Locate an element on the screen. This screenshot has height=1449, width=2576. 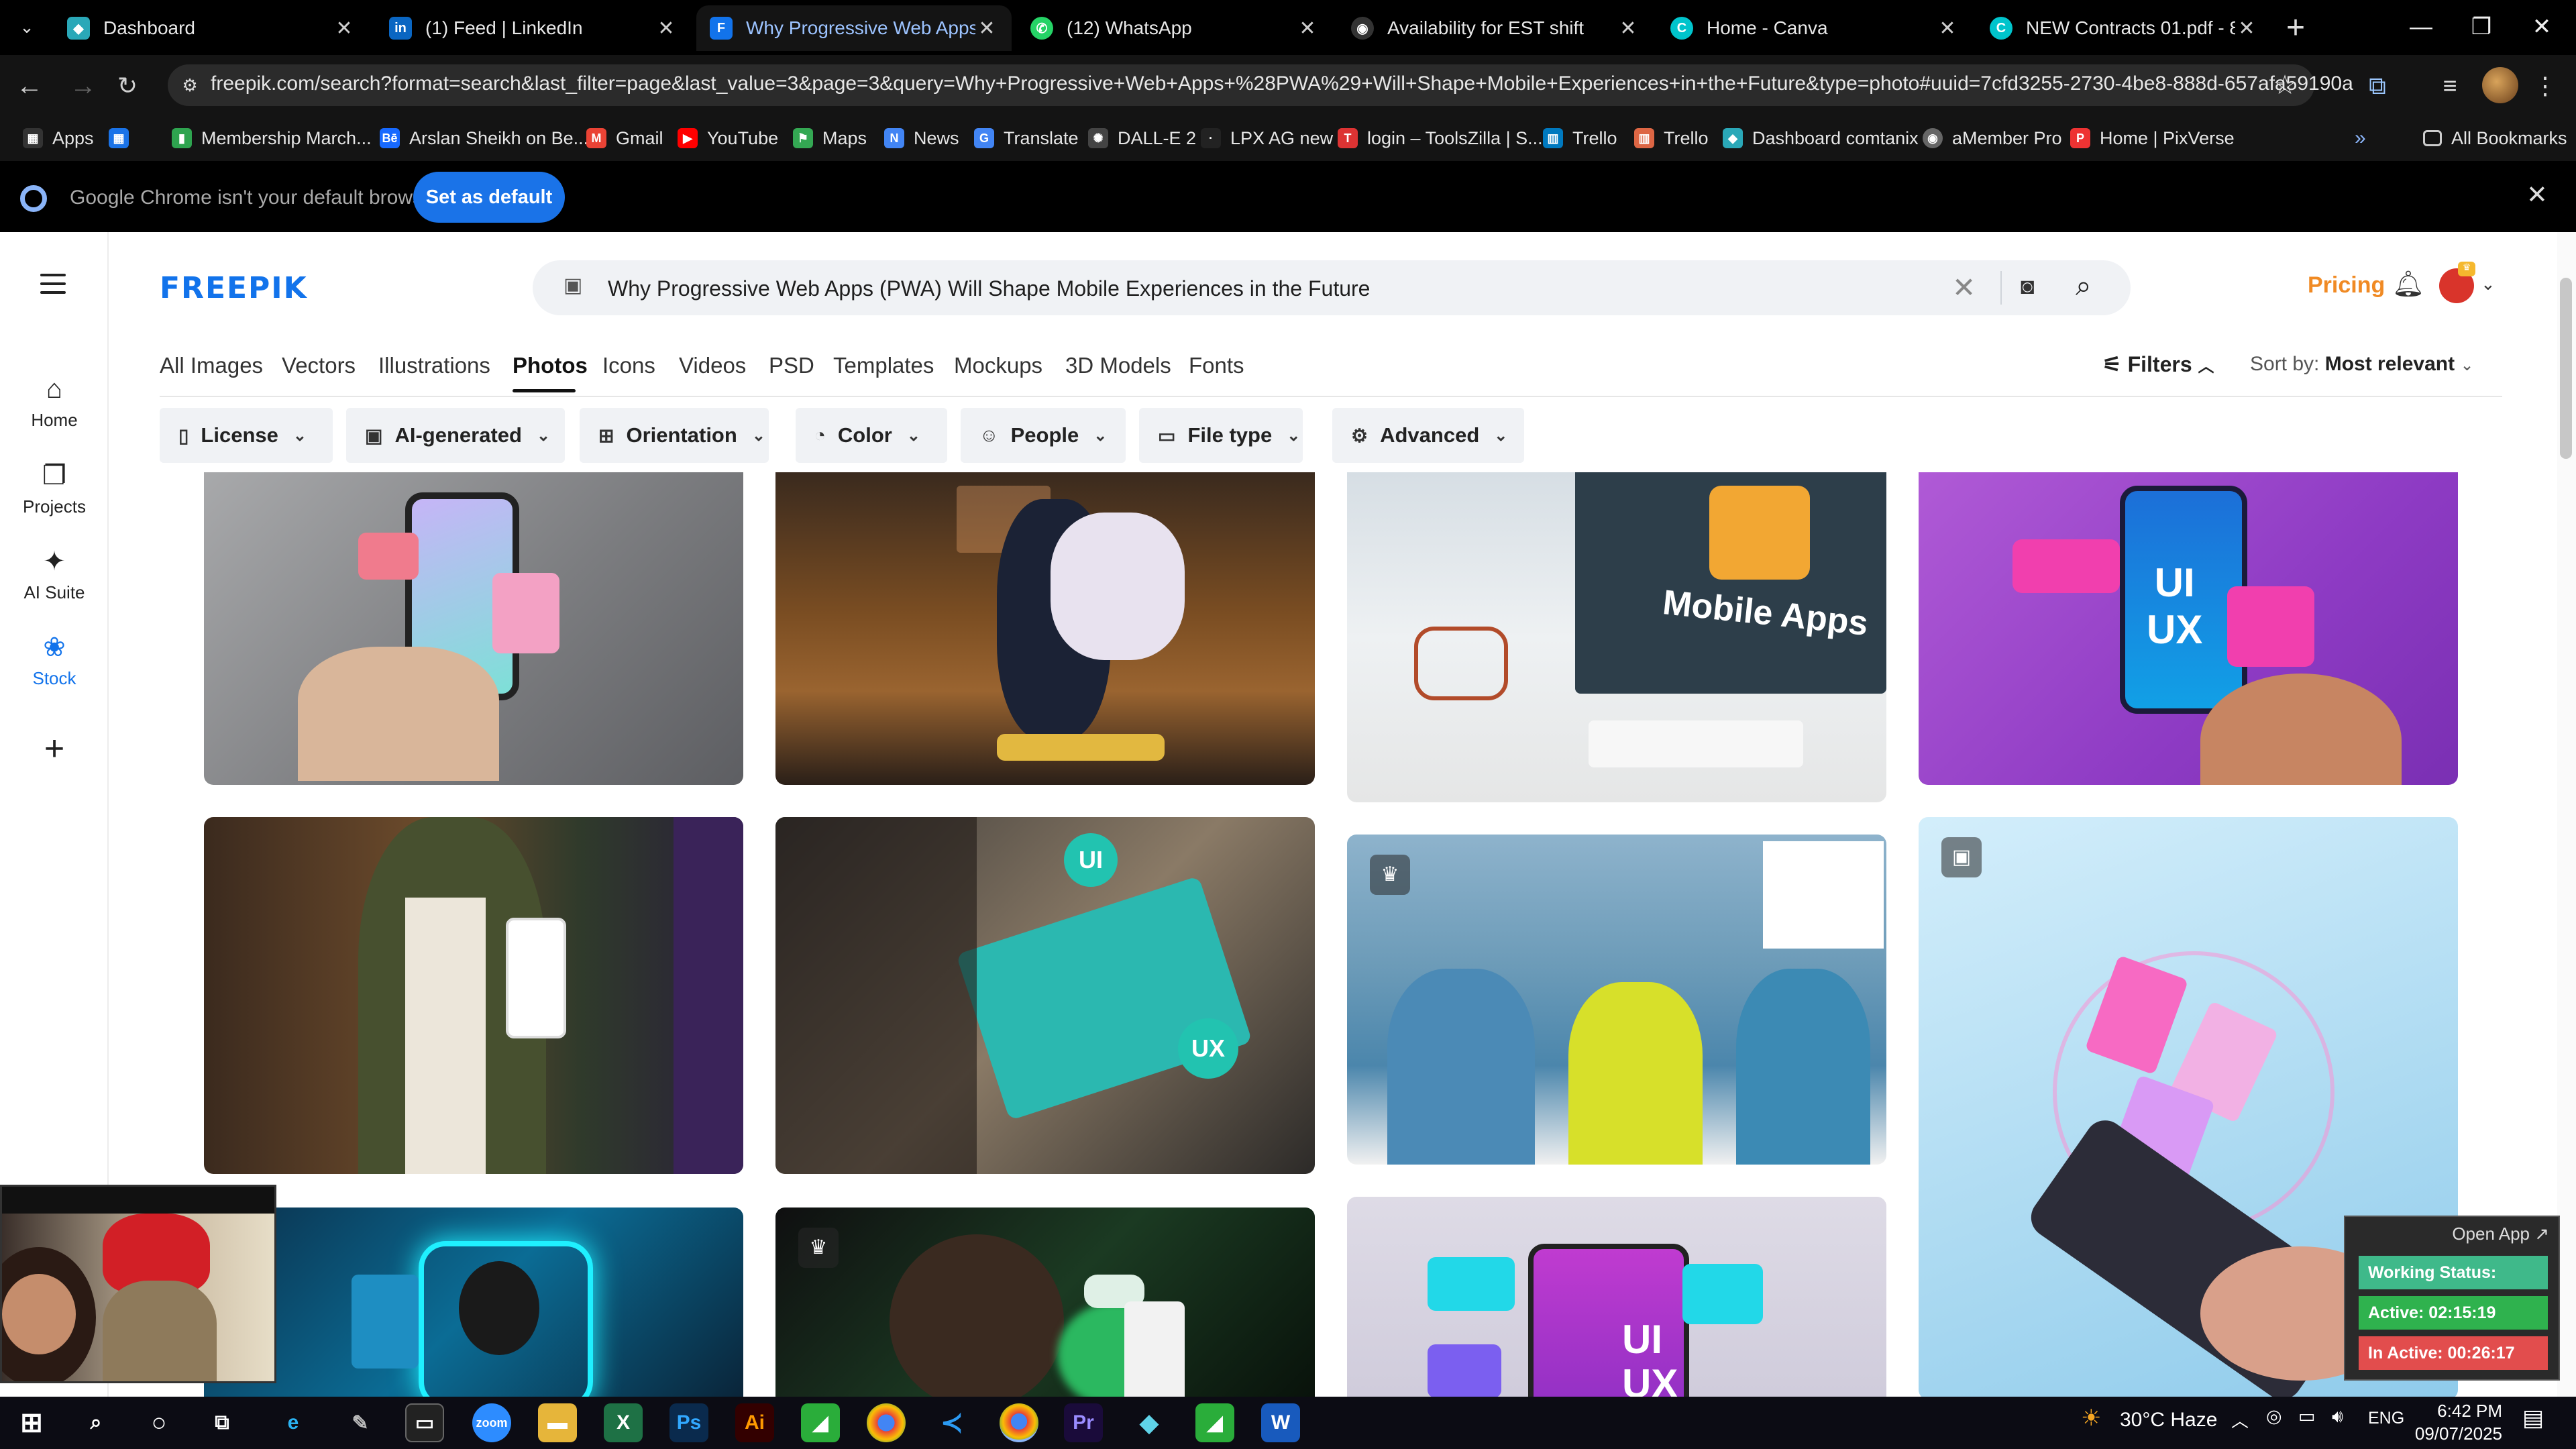
media-controls-icon: ≡ is located at coordinates (2449, 85).